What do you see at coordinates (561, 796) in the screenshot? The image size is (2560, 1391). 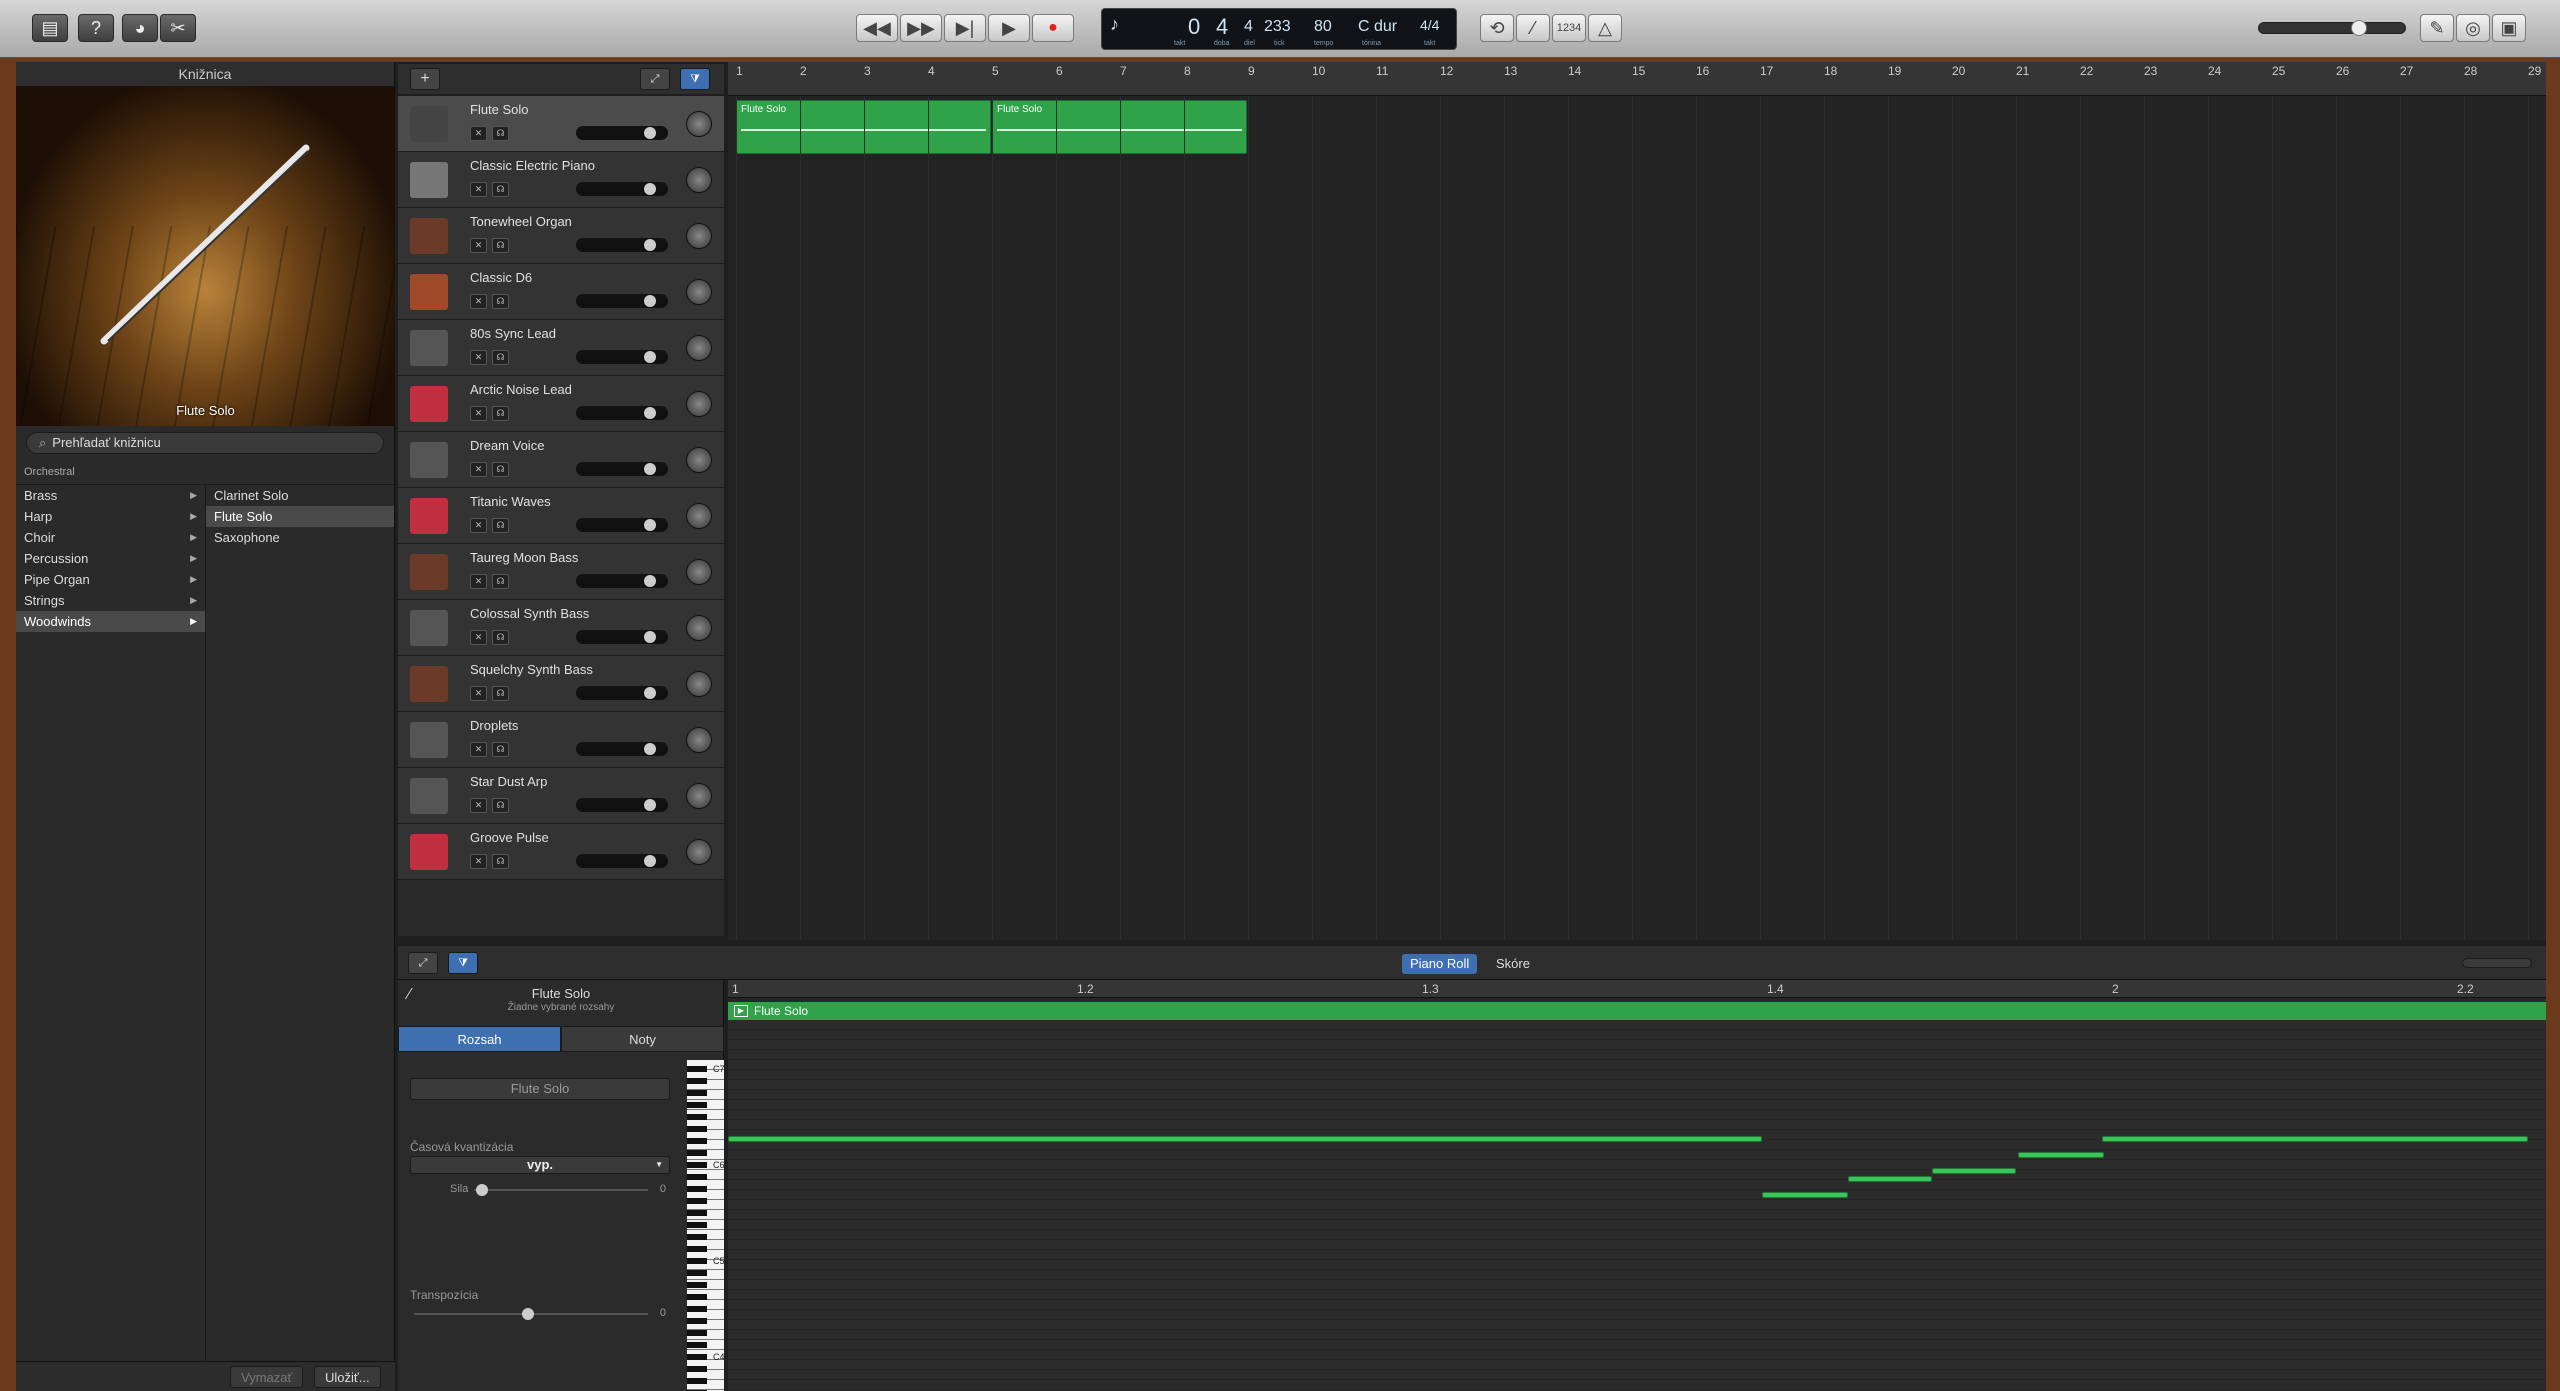 I see `track-header: Star Dust Arp ✕ ☊` at bounding box center [561, 796].